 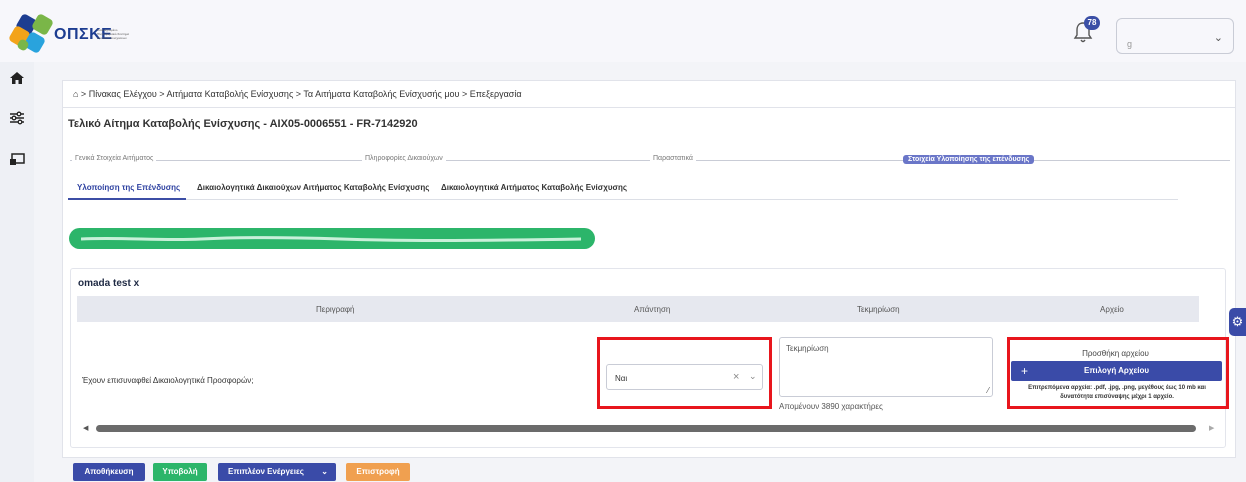 What do you see at coordinates (404, 158) in the screenshot?
I see `step-beneficiaries: Πληροφορίες Δικαιούχων` at bounding box center [404, 158].